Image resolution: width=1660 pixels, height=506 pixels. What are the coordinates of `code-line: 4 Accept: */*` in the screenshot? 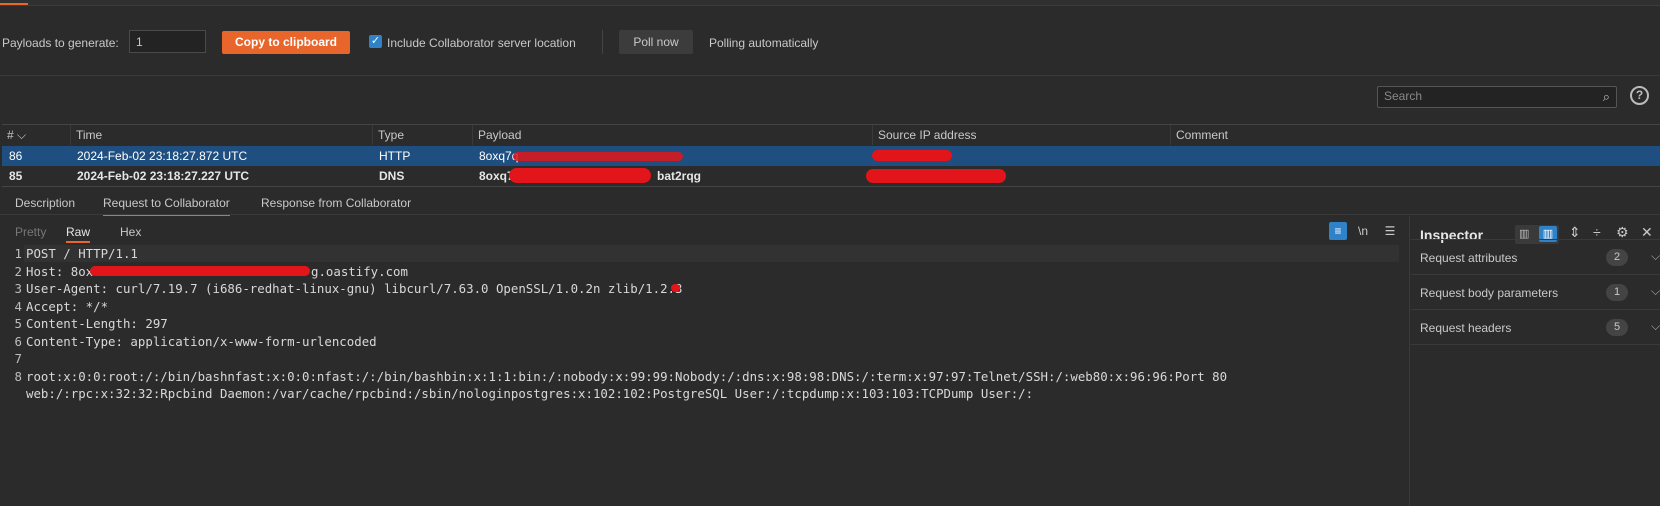 It's located at (61, 306).